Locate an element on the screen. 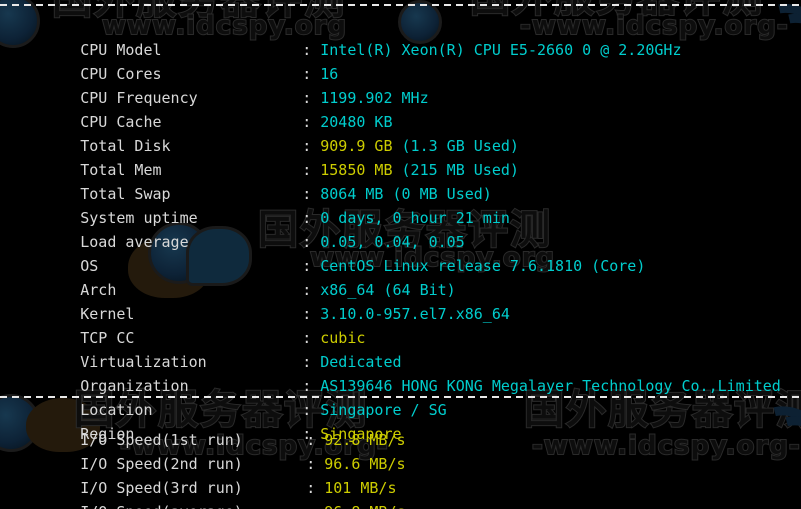  row-load-average: Load average:0.05, 0.04, 0.05 is located at coordinates (236, 228).